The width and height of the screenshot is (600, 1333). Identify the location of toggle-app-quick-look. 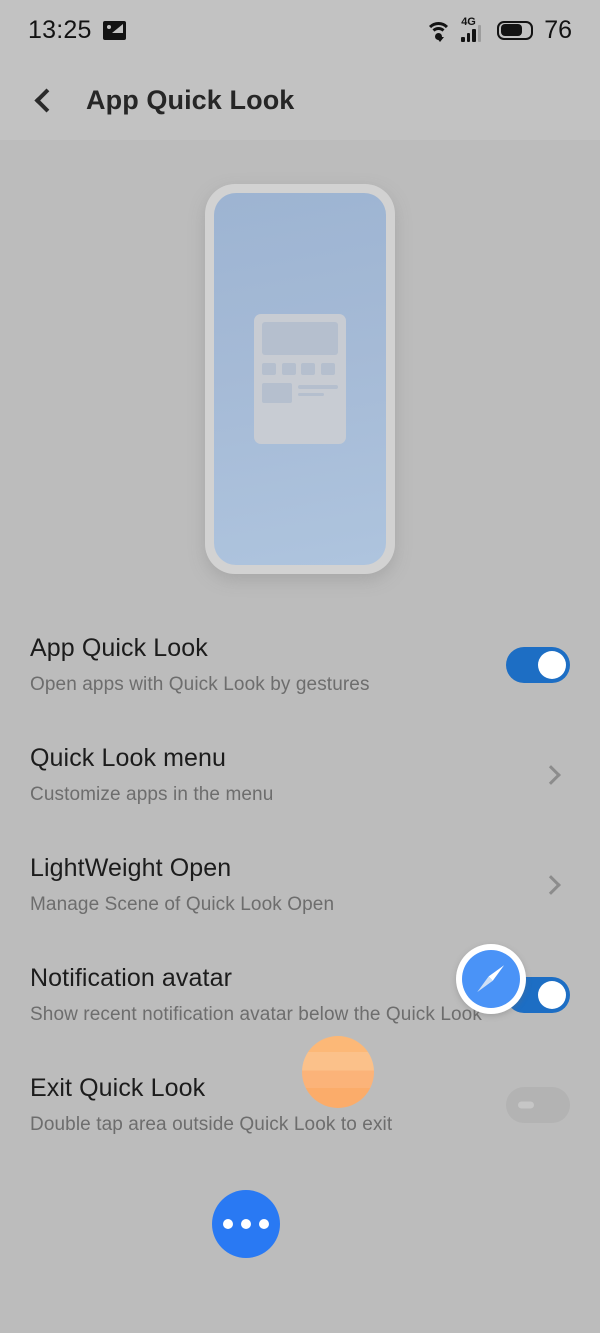
(538, 665).